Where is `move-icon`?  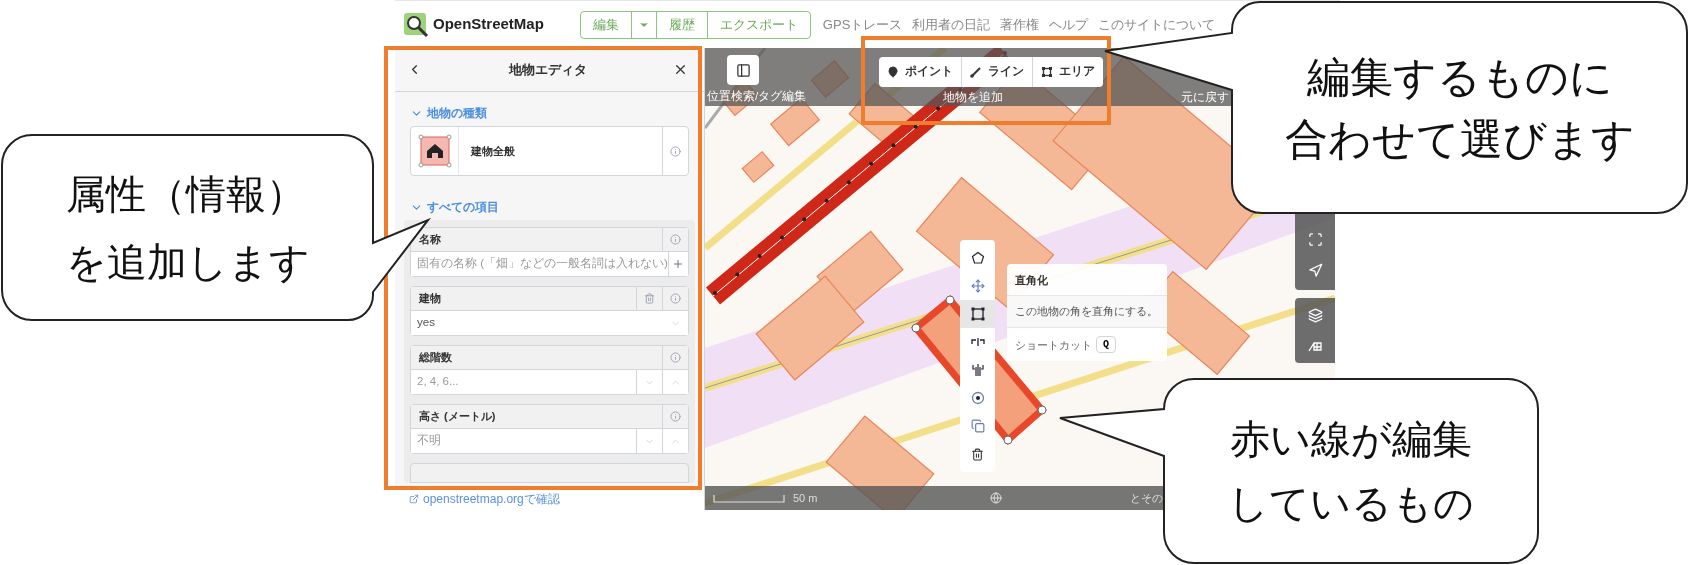
move-icon is located at coordinates (977, 286).